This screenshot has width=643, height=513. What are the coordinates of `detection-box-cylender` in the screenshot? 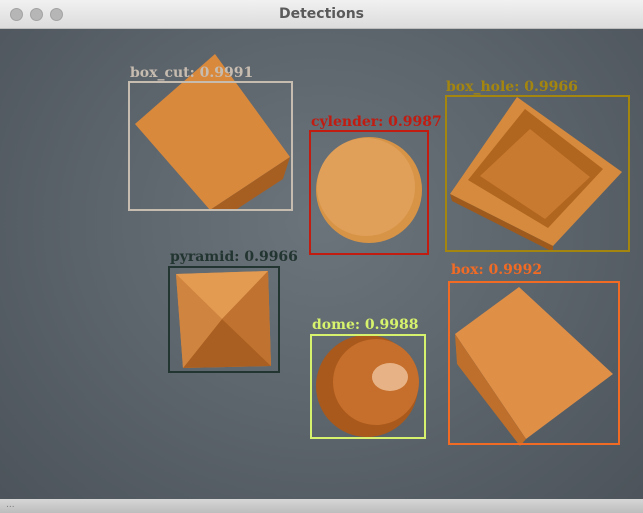 It's located at (369, 192).